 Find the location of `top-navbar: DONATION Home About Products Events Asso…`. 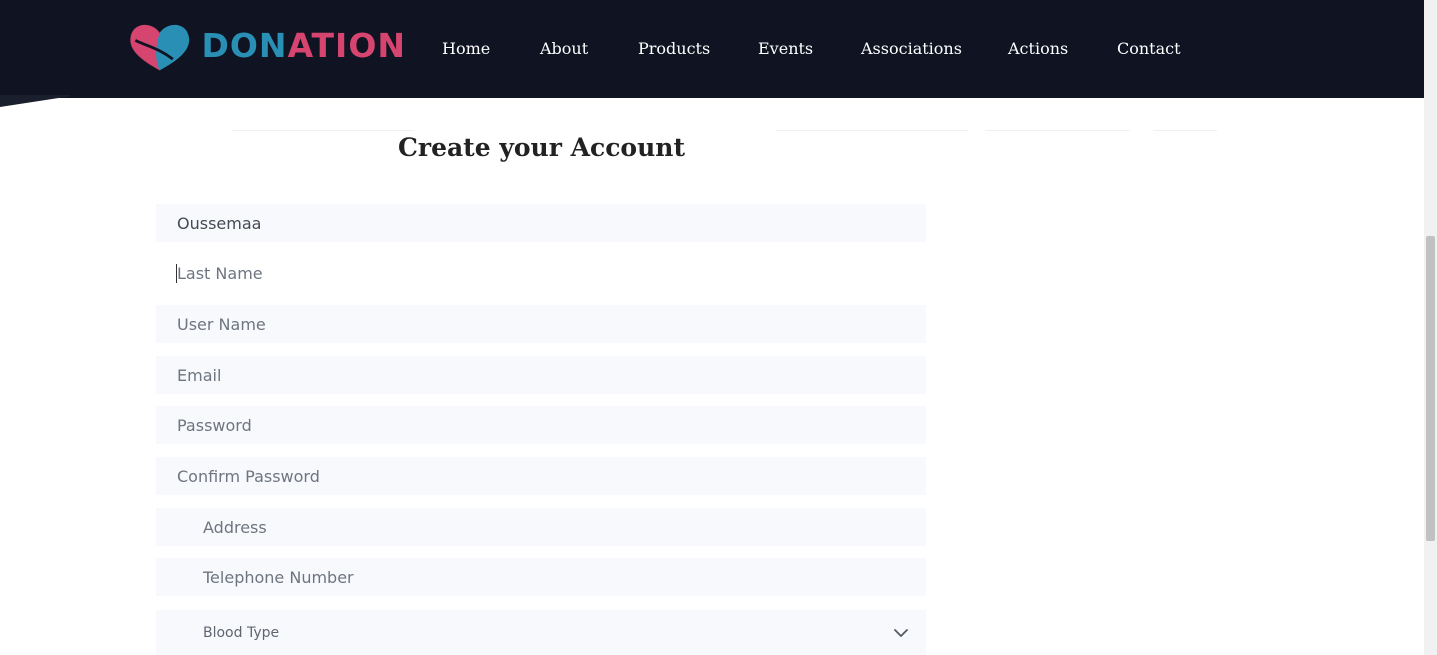

top-navbar: DONATION Home About Products Events Asso… is located at coordinates (712, 49).